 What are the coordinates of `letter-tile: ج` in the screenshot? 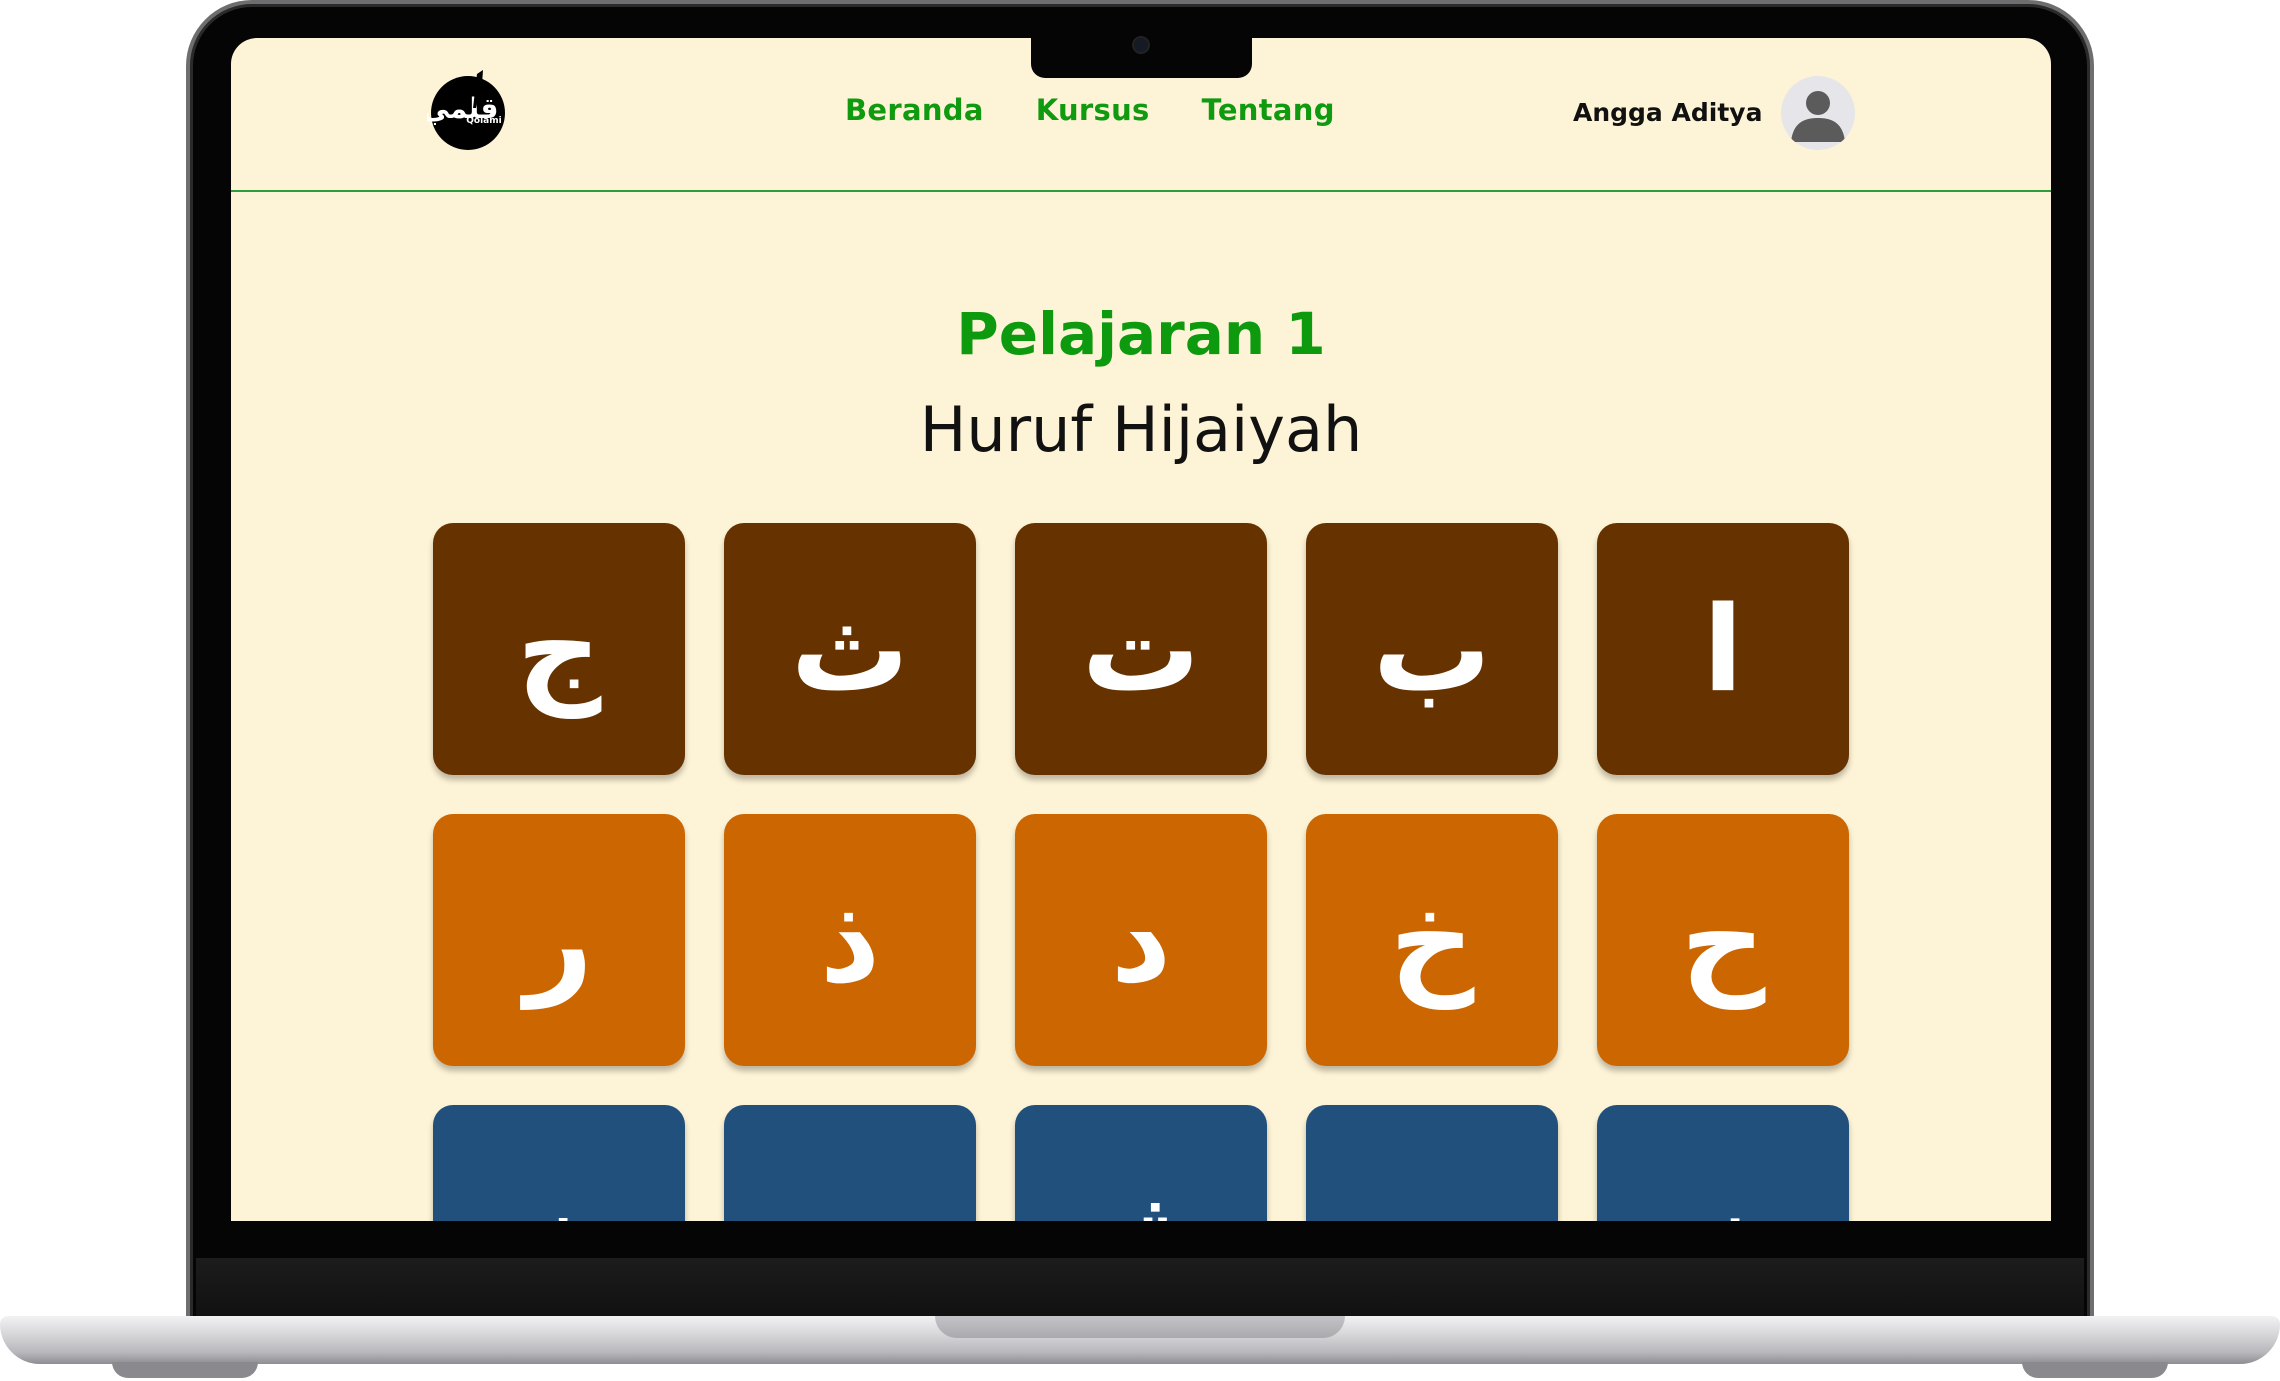 It's located at (559, 649).